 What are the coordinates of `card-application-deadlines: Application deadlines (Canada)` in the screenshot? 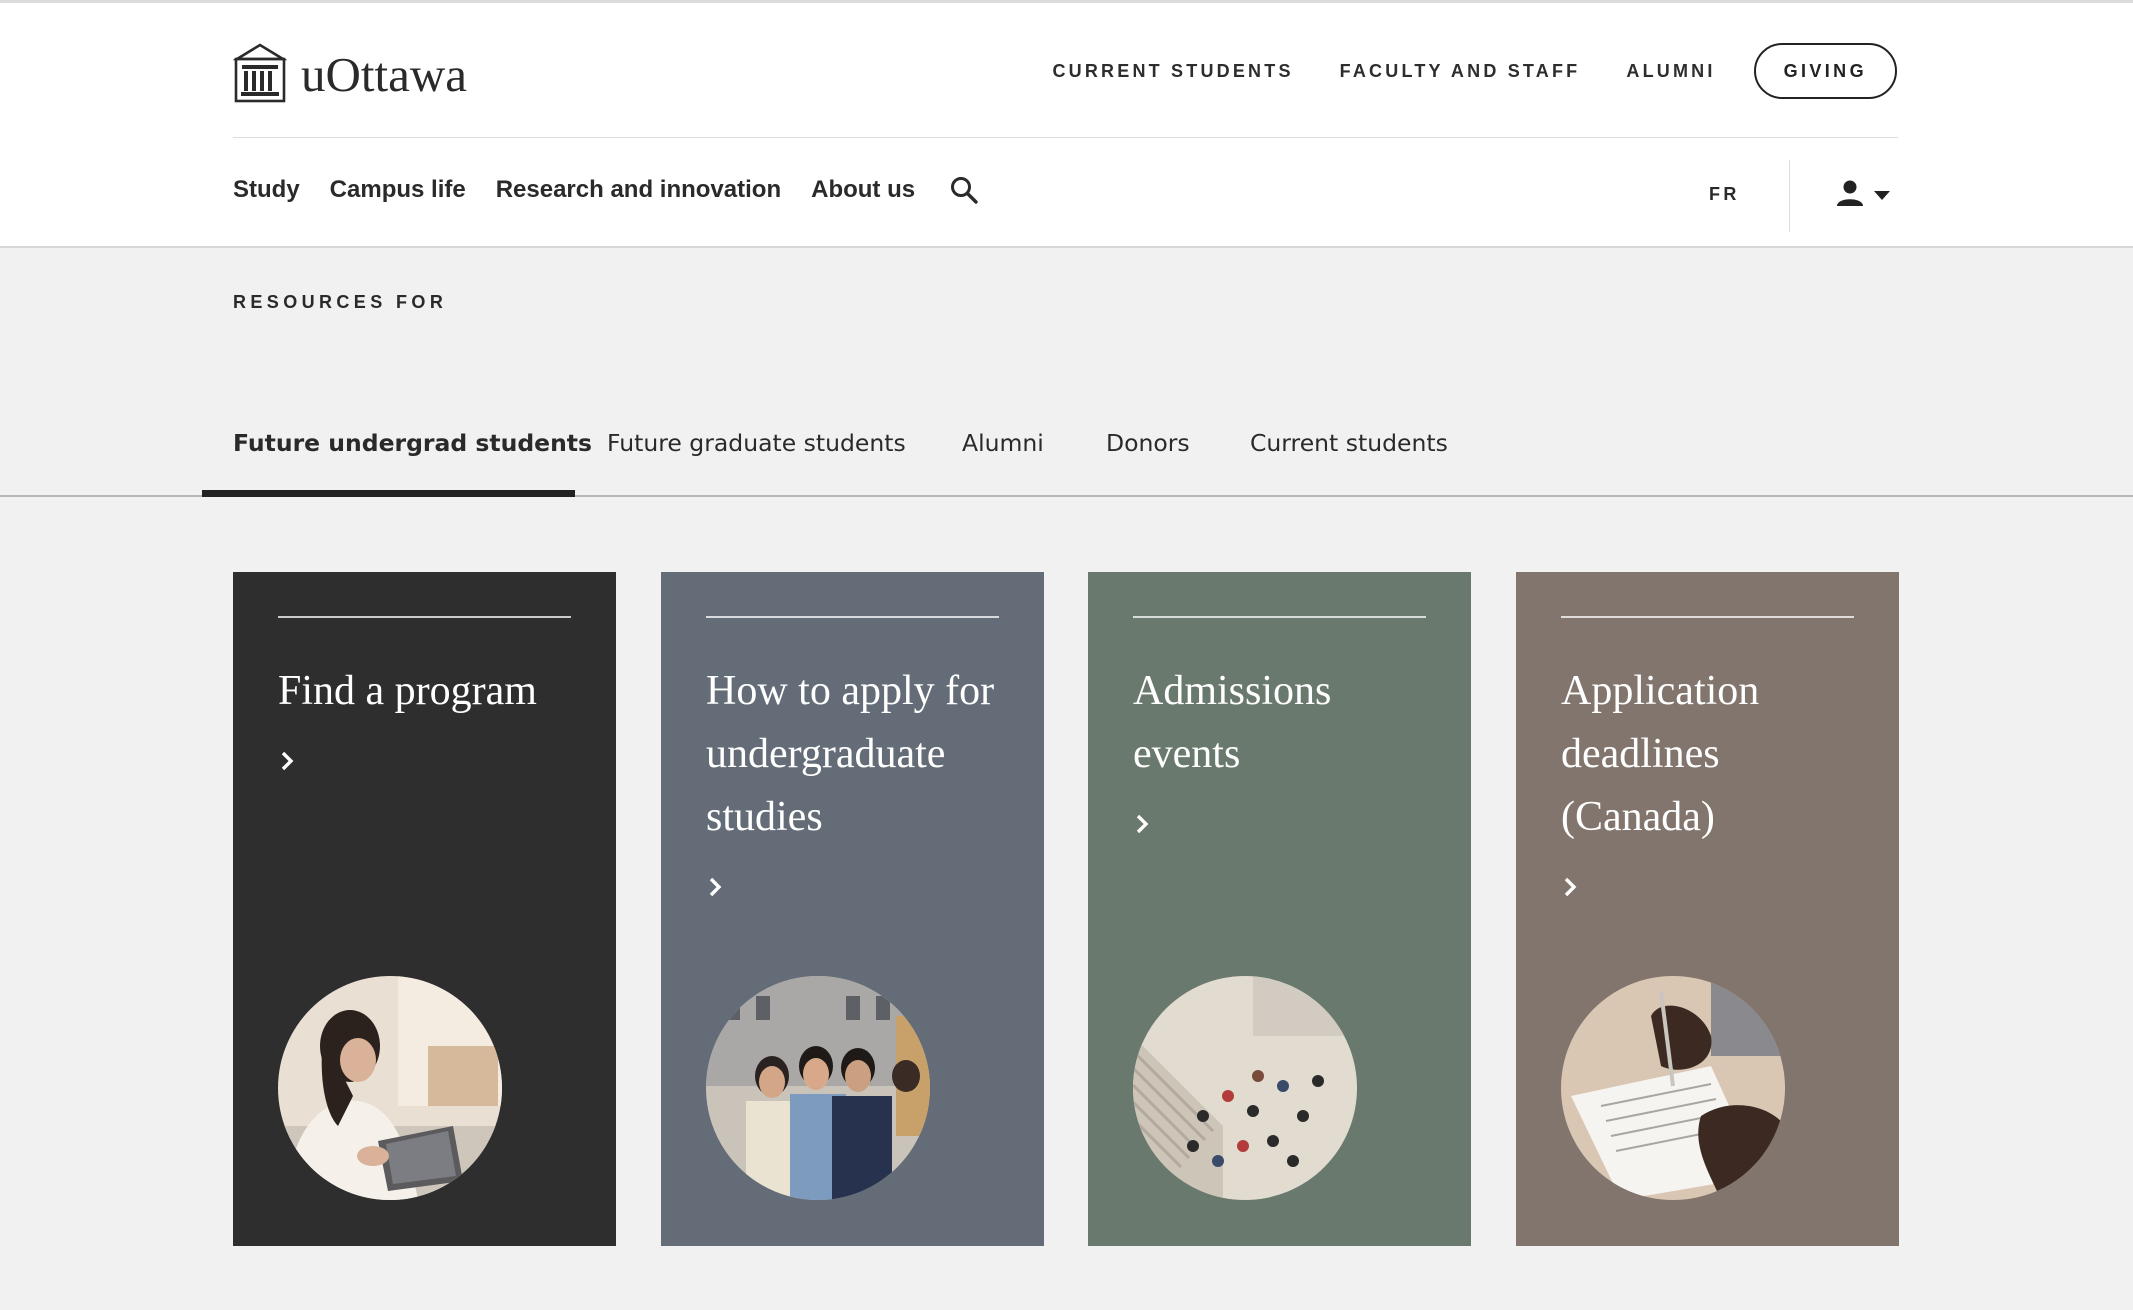 It's located at (1707, 909).